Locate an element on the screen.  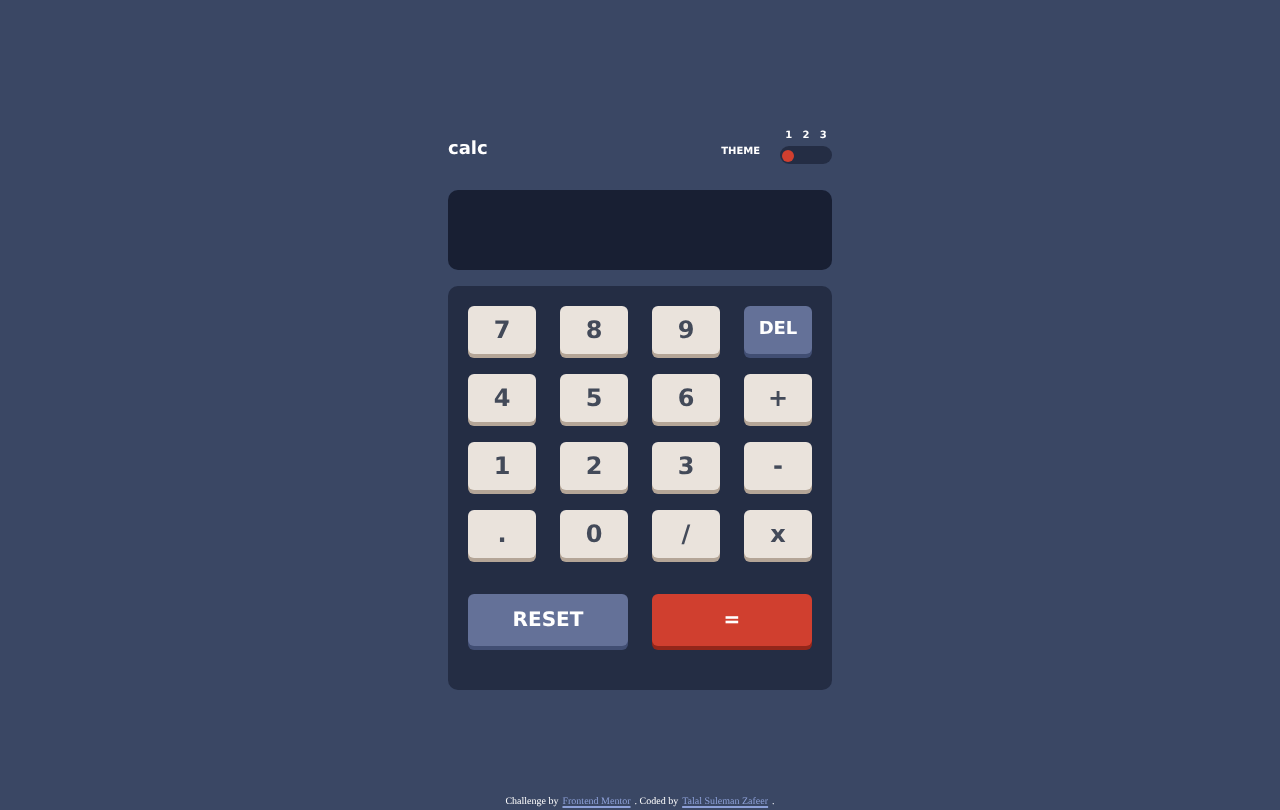
key-button: 1 is located at coordinates (502, 466).